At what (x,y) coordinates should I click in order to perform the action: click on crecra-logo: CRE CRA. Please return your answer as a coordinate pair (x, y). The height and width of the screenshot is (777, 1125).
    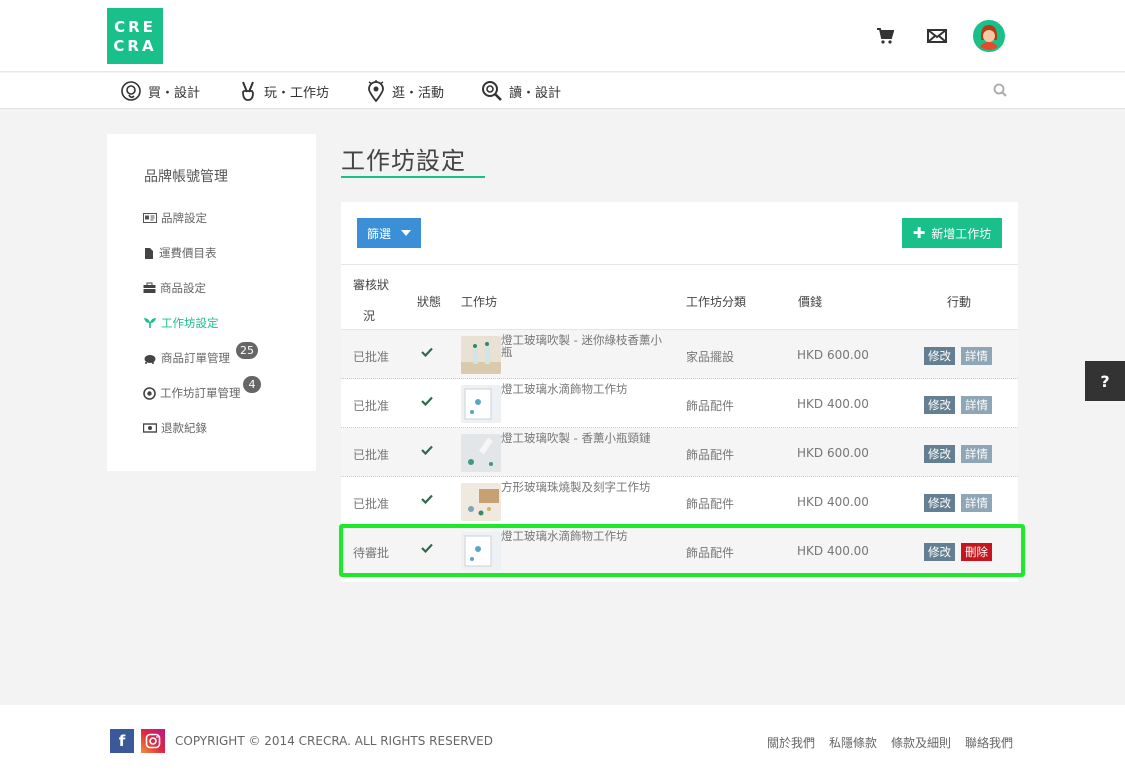
    Looking at the image, I should click on (135, 36).